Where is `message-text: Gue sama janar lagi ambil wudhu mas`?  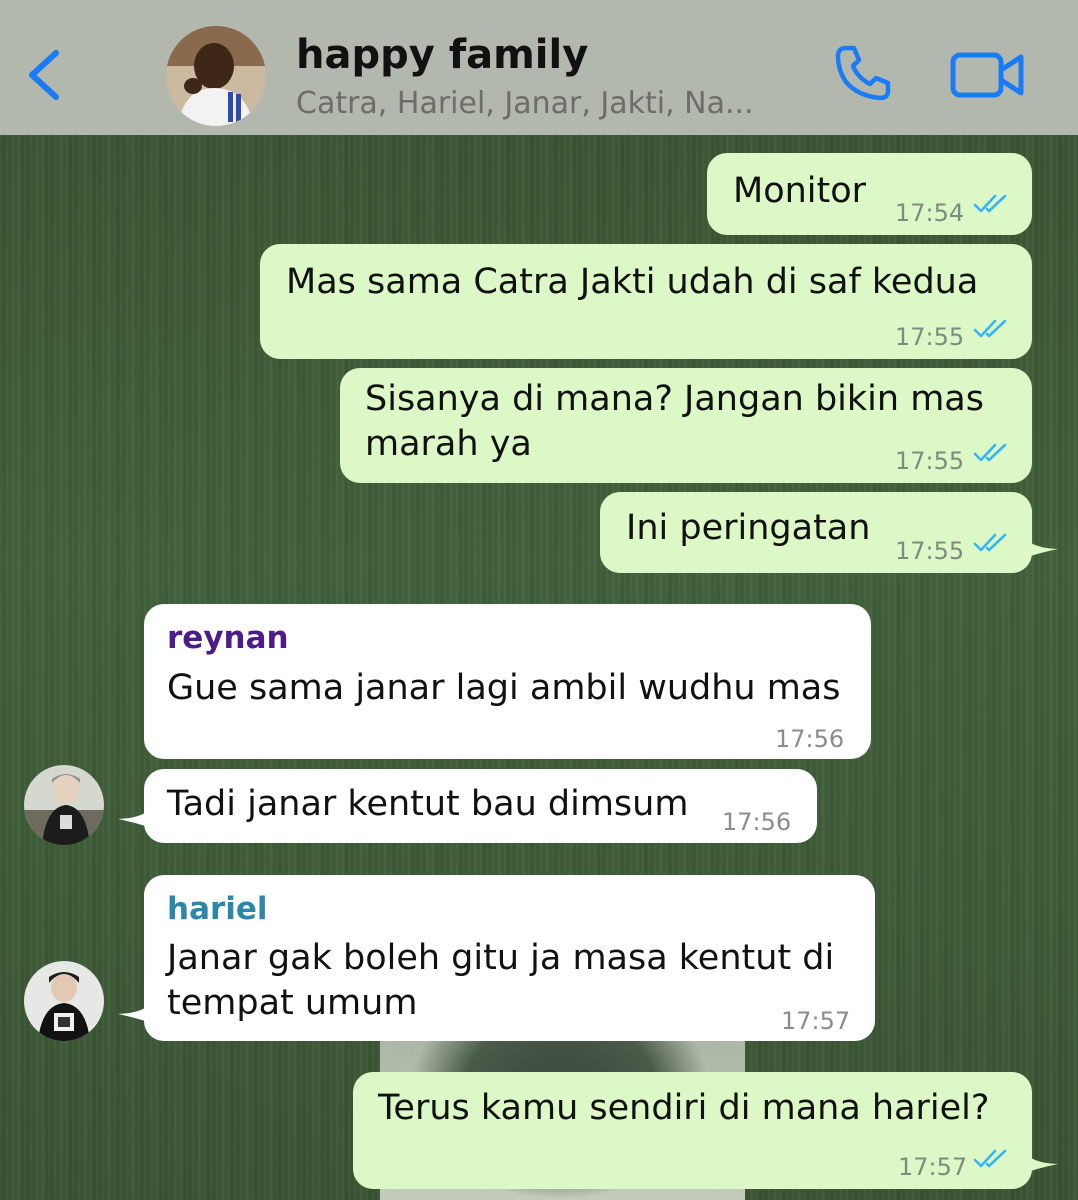 message-text: Gue sama janar lagi ambil wudhu mas is located at coordinates (504, 688).